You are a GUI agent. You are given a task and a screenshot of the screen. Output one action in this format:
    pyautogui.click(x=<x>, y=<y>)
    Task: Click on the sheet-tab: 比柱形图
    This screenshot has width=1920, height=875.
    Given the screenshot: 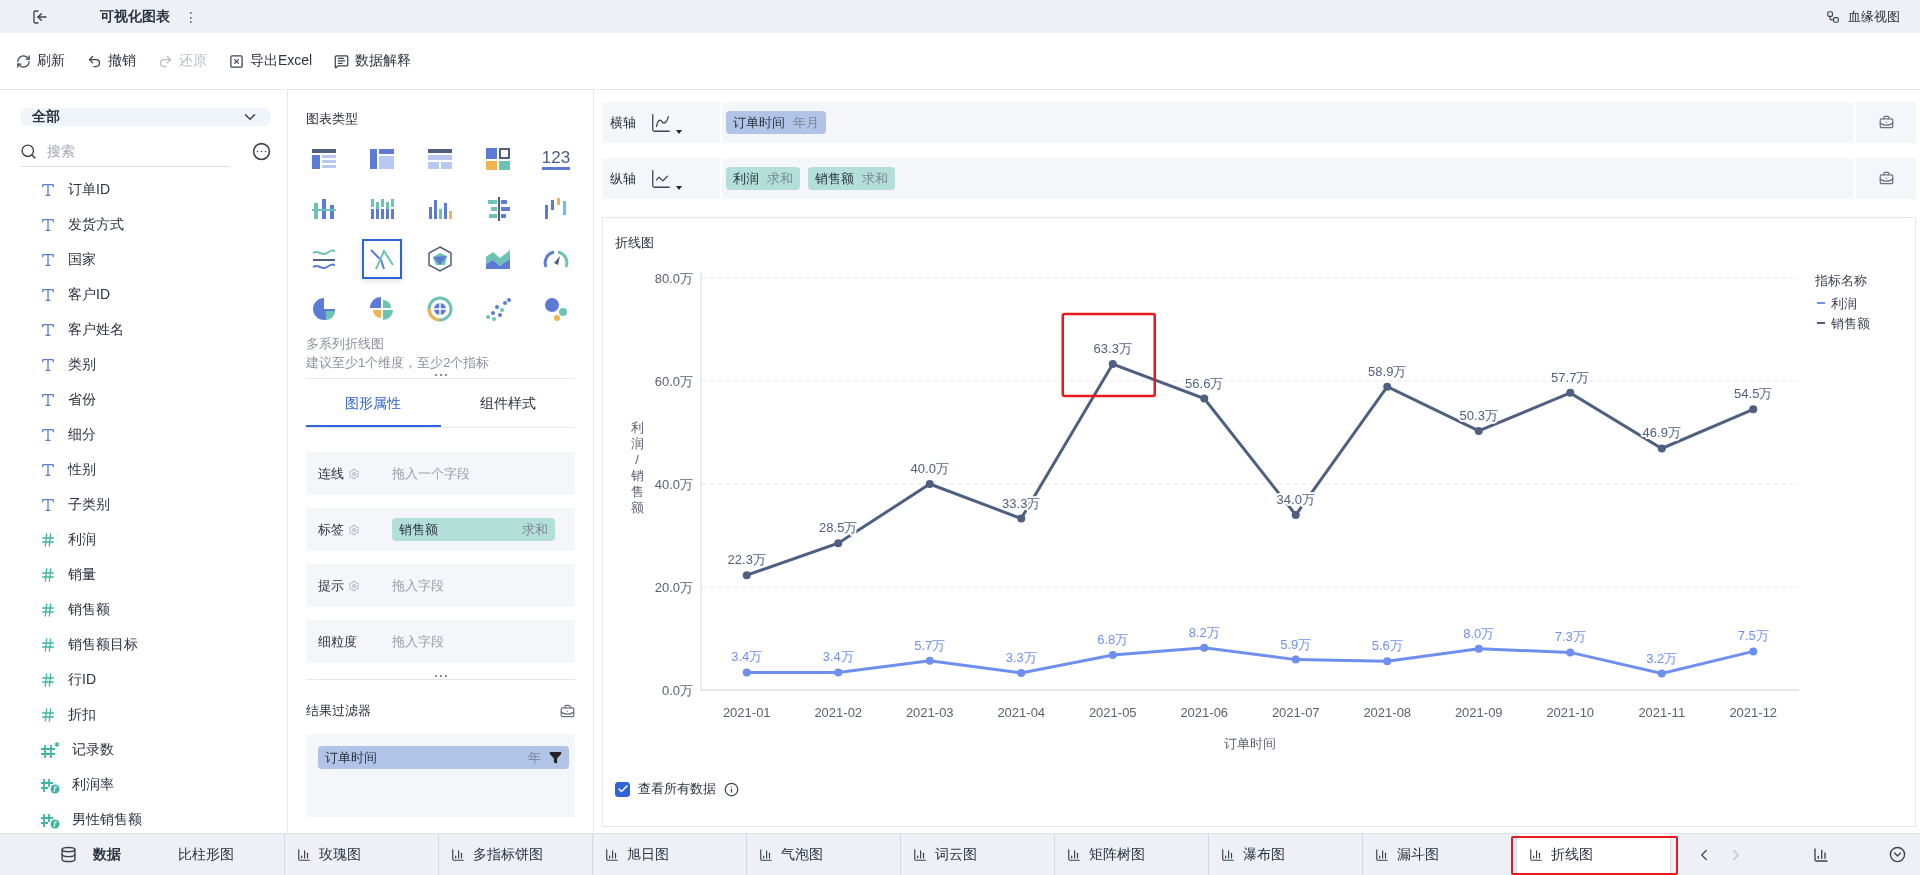 What is the action you would take?
    pyautogui.click(x=222, y=854)
    